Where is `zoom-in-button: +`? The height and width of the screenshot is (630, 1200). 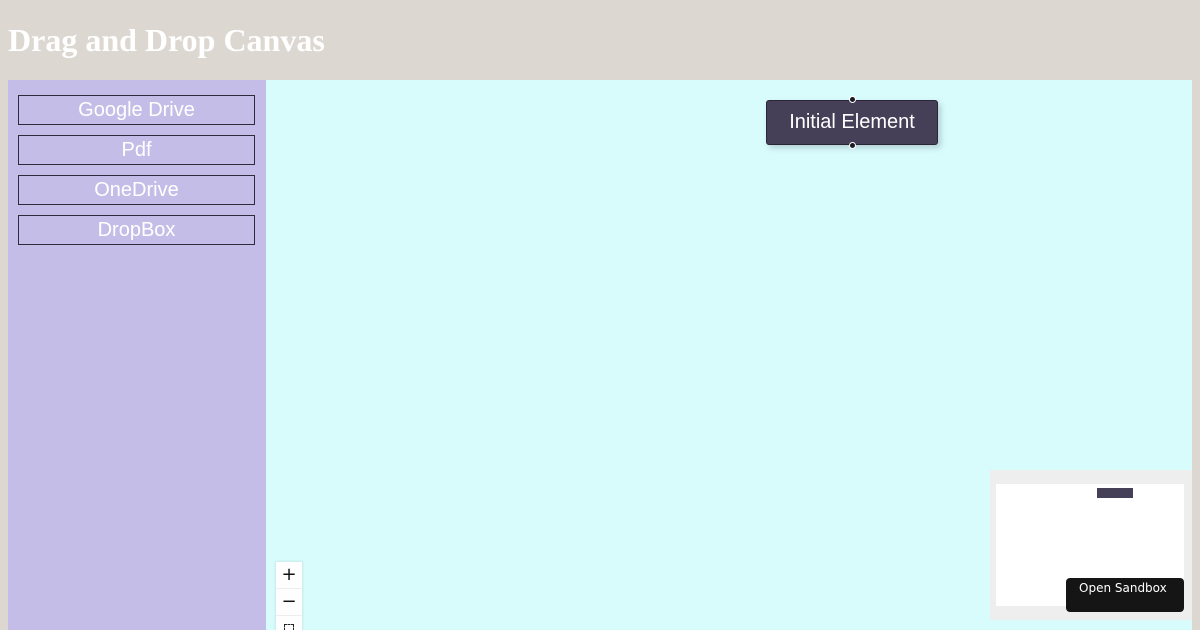 zoom-in-button: + is located at coordinates (289, 575).